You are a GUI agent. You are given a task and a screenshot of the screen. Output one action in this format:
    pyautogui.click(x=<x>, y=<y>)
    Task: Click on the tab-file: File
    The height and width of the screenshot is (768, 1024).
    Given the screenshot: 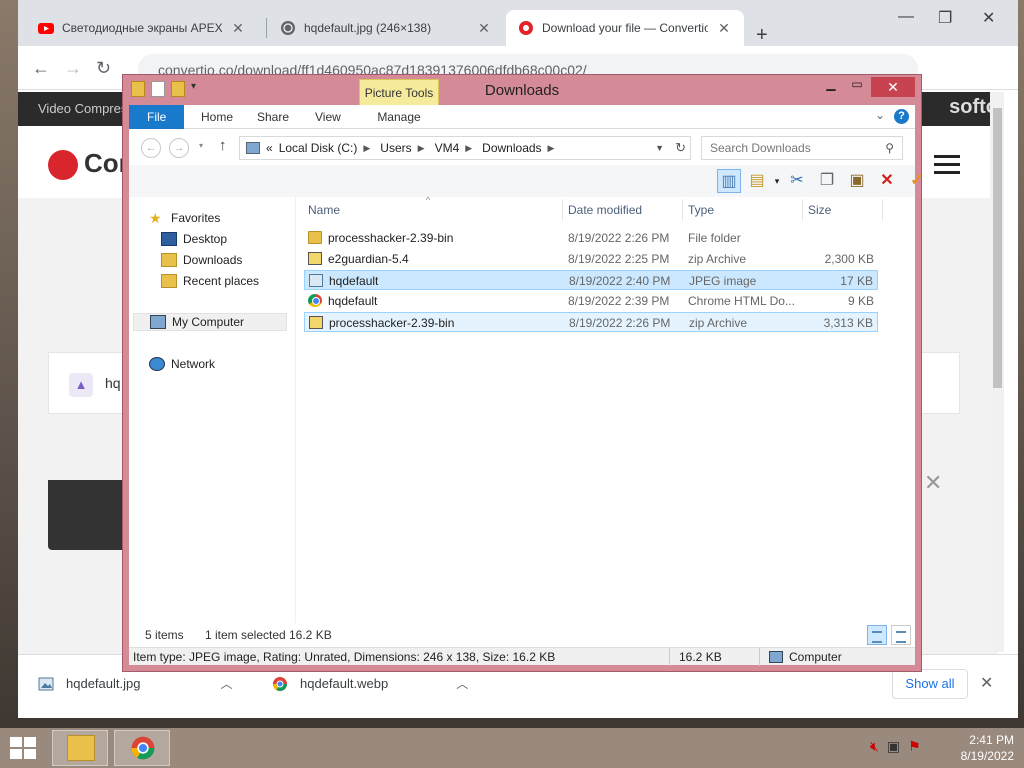 What is the action you would take?
    pyautogui.click(x=157, y=117)
    